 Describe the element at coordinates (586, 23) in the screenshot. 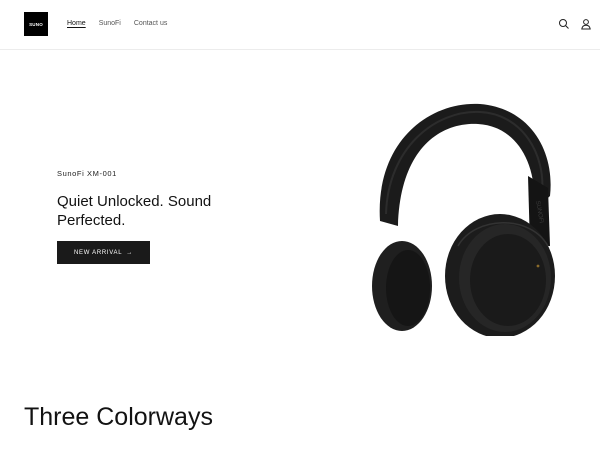

I see `account-icon` at that location.